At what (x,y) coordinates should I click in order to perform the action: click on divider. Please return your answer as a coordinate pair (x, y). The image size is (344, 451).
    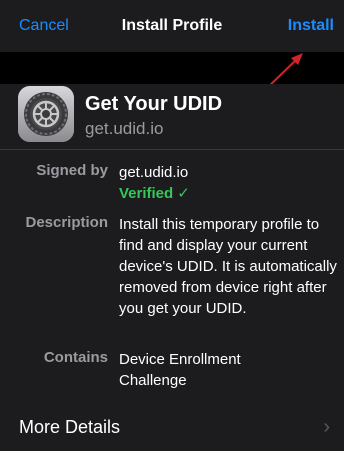
    Looking at the image, I should click on (172, 149).